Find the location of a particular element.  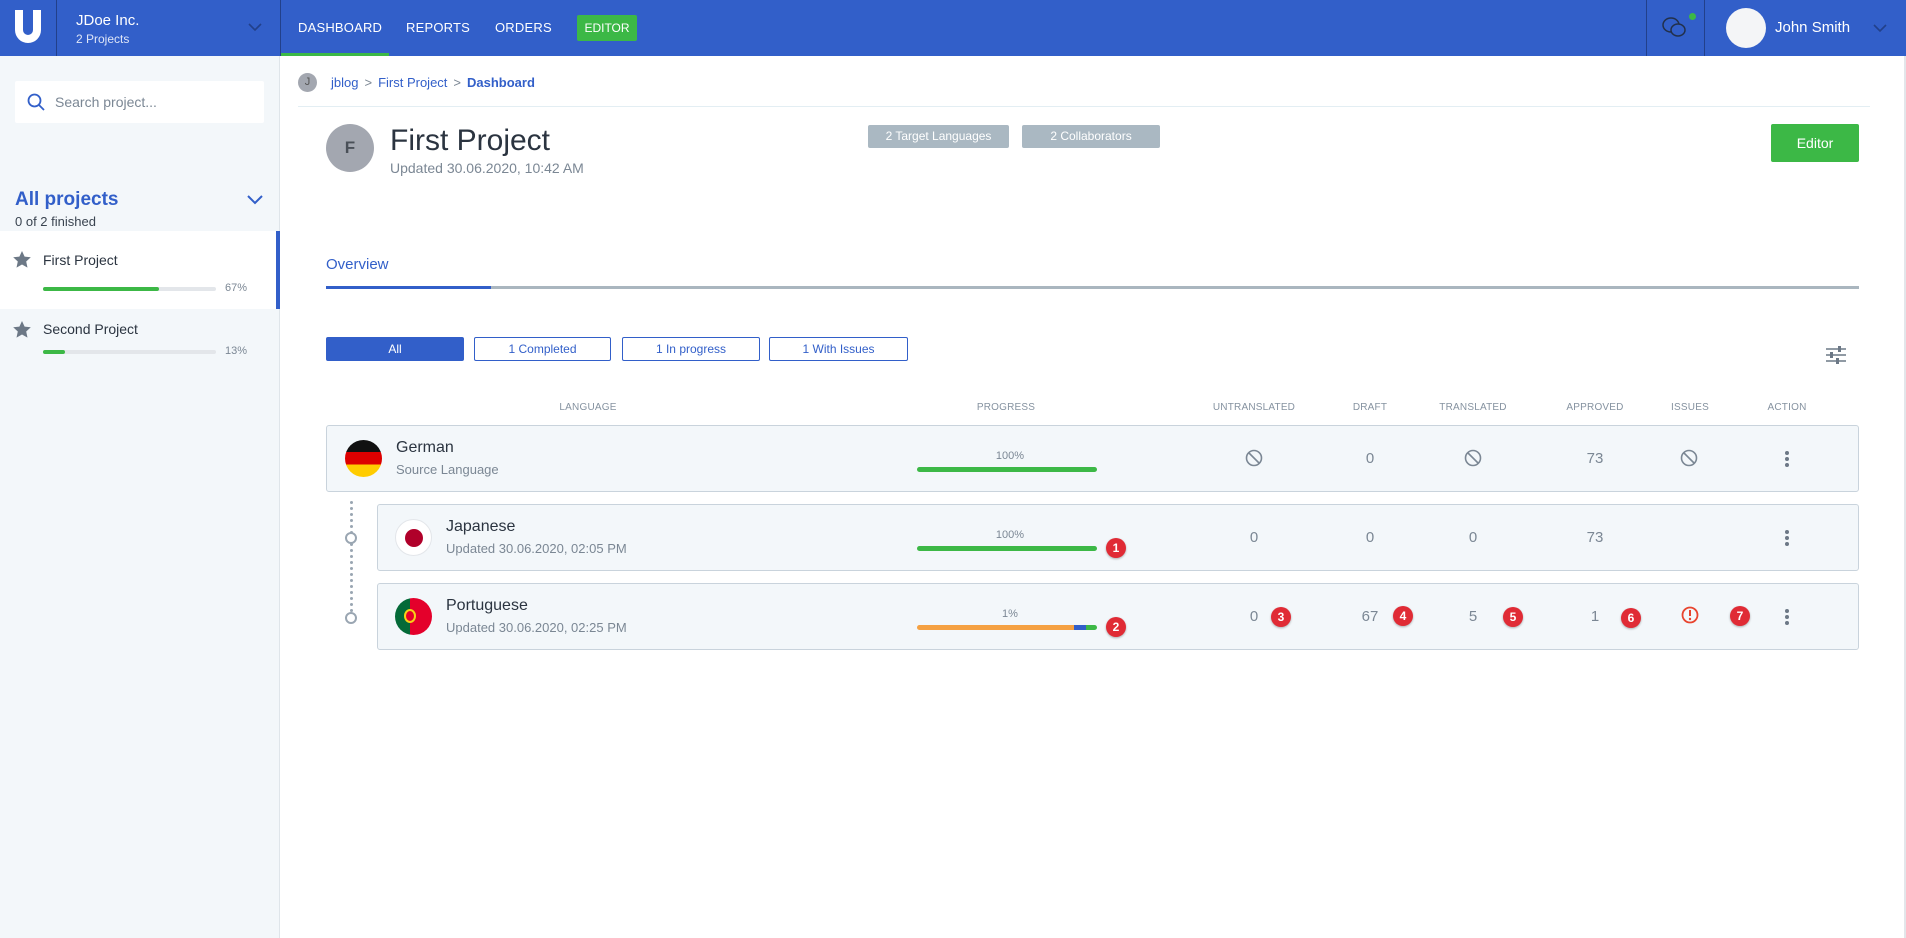

user-name: John Smith is located at coordinates (1813, 27).